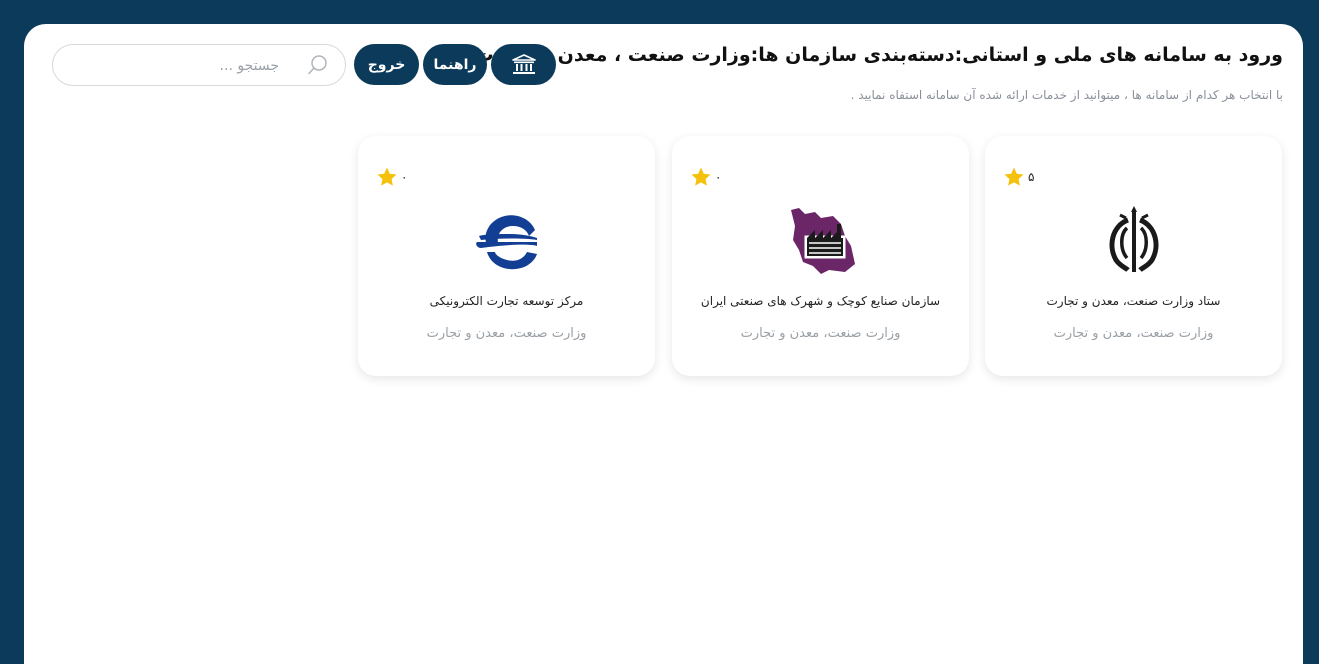 This screenshot has width=1319, height=664. I want to click on bank-building-icon, so click(523, 64).